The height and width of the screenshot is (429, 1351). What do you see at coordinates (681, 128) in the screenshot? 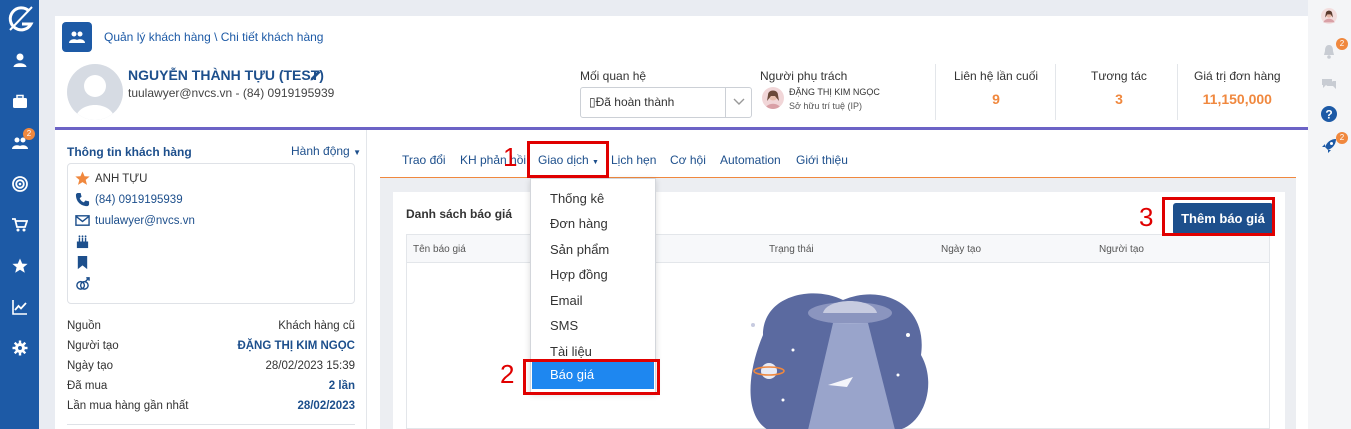
I see `header-divider` at bounding box center [681, 128].